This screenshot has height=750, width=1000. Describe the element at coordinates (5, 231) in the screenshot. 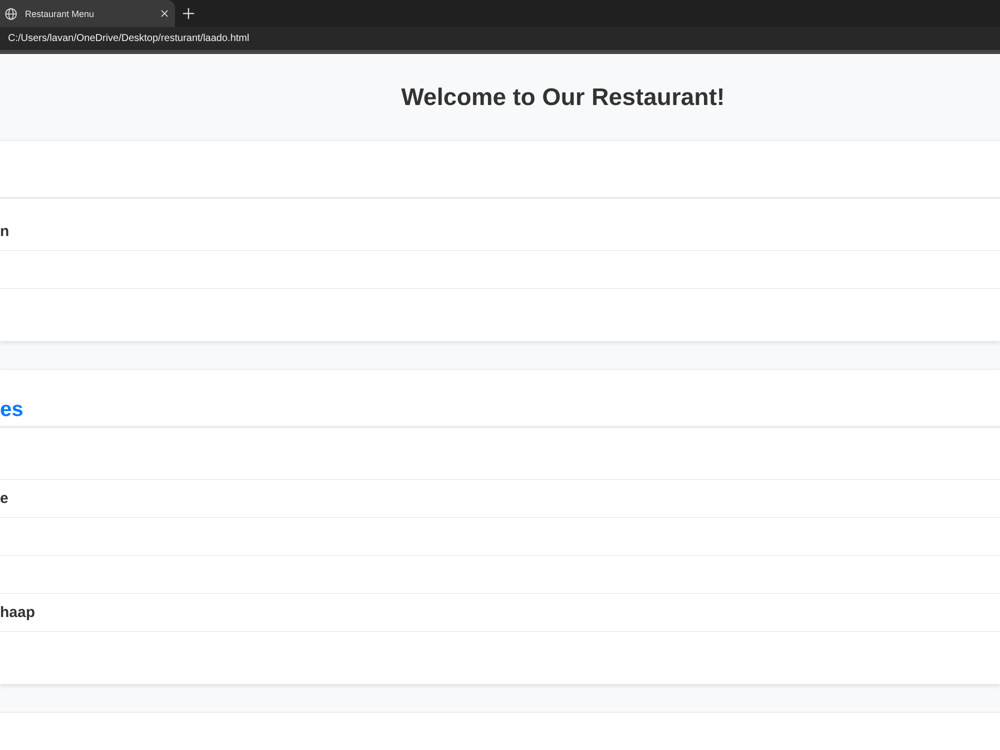

I see `menu-item-name: n` at that location.